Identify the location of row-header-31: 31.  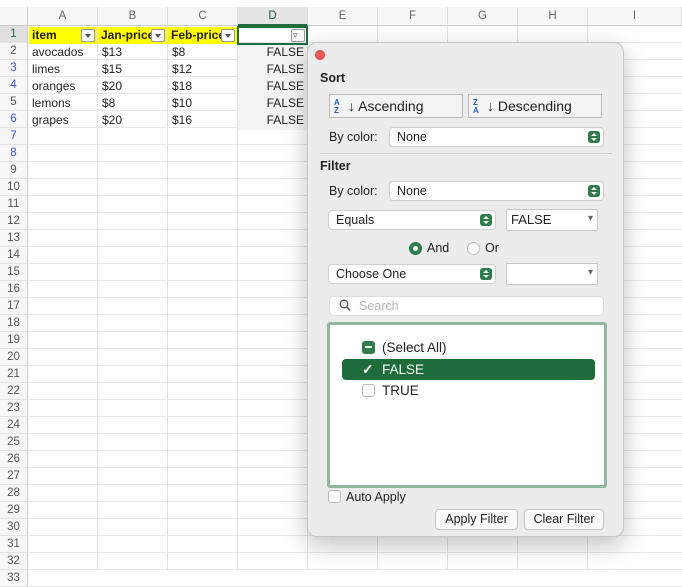
(14, 544).